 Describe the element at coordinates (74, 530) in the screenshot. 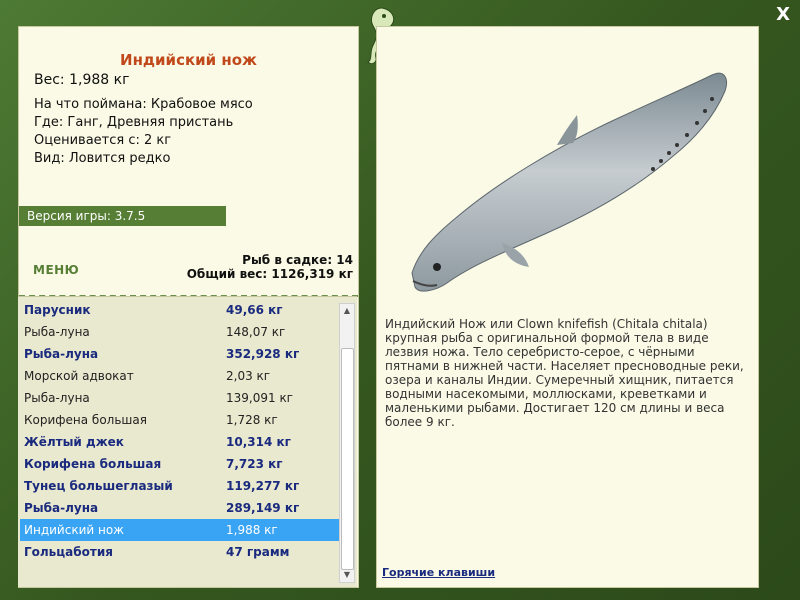

I see `catch-fish-name: Индийский нож` at that location.